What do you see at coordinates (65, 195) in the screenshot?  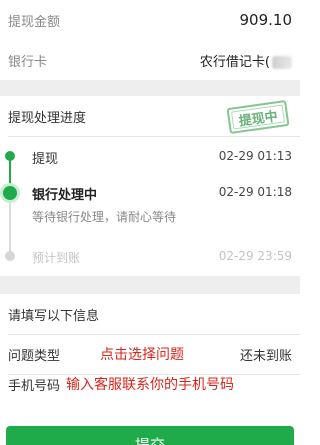 I see `step-2-title: 银行处理中` at bounding box center [65, 195].